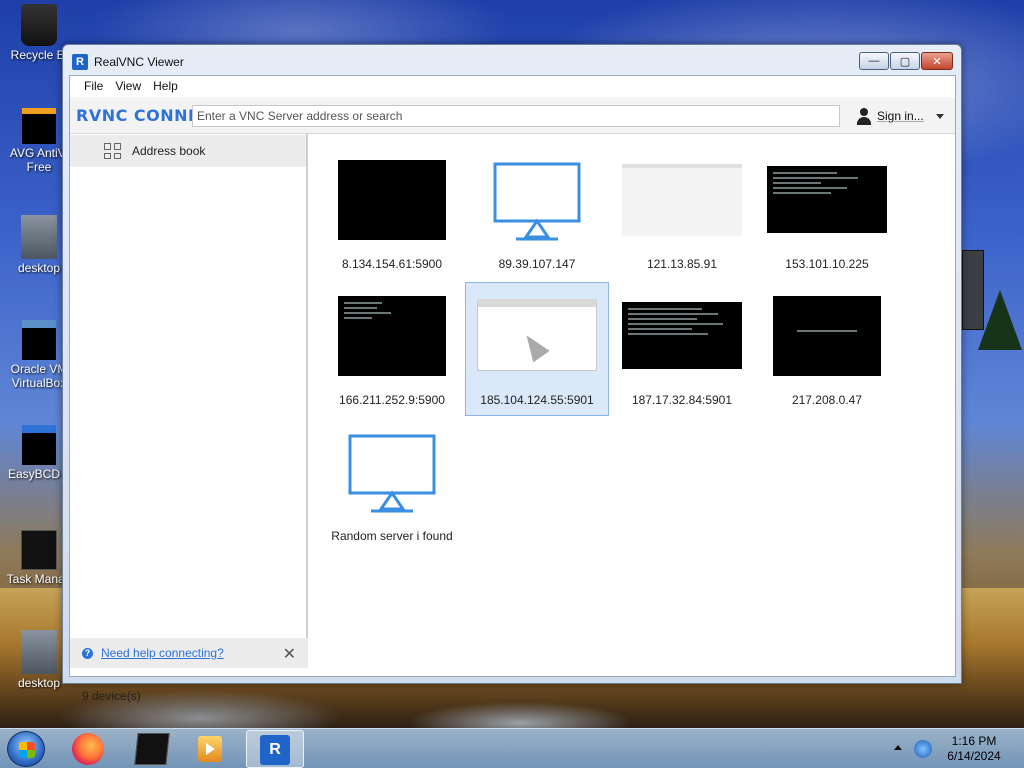 Image resolution: width=1024 pixels, height=768 pixels. Describe the element at coordinates (939, 116) in the screenshot. I see `chevron-down-icon` at that location.